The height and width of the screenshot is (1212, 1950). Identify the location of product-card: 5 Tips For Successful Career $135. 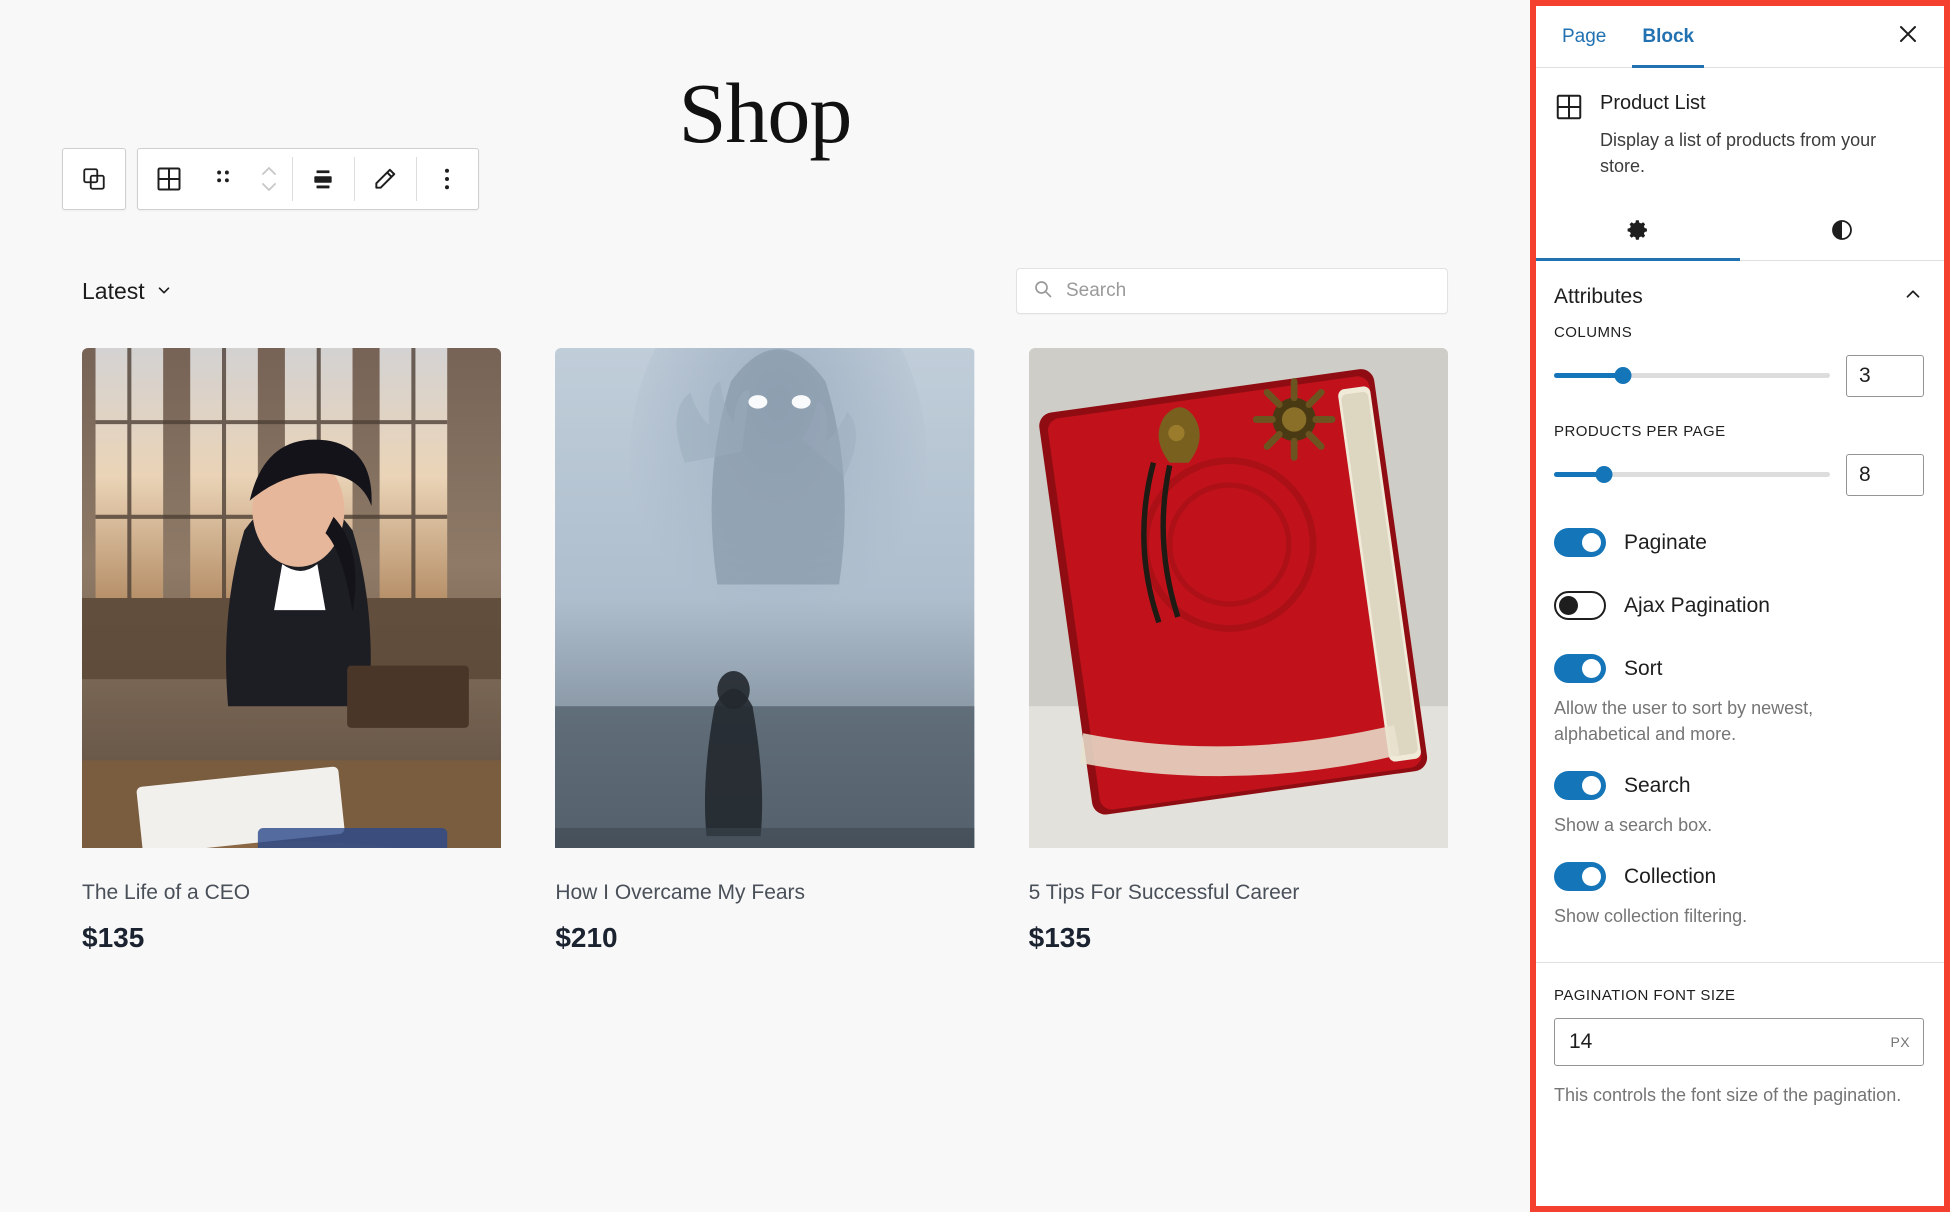
(1238, 651).